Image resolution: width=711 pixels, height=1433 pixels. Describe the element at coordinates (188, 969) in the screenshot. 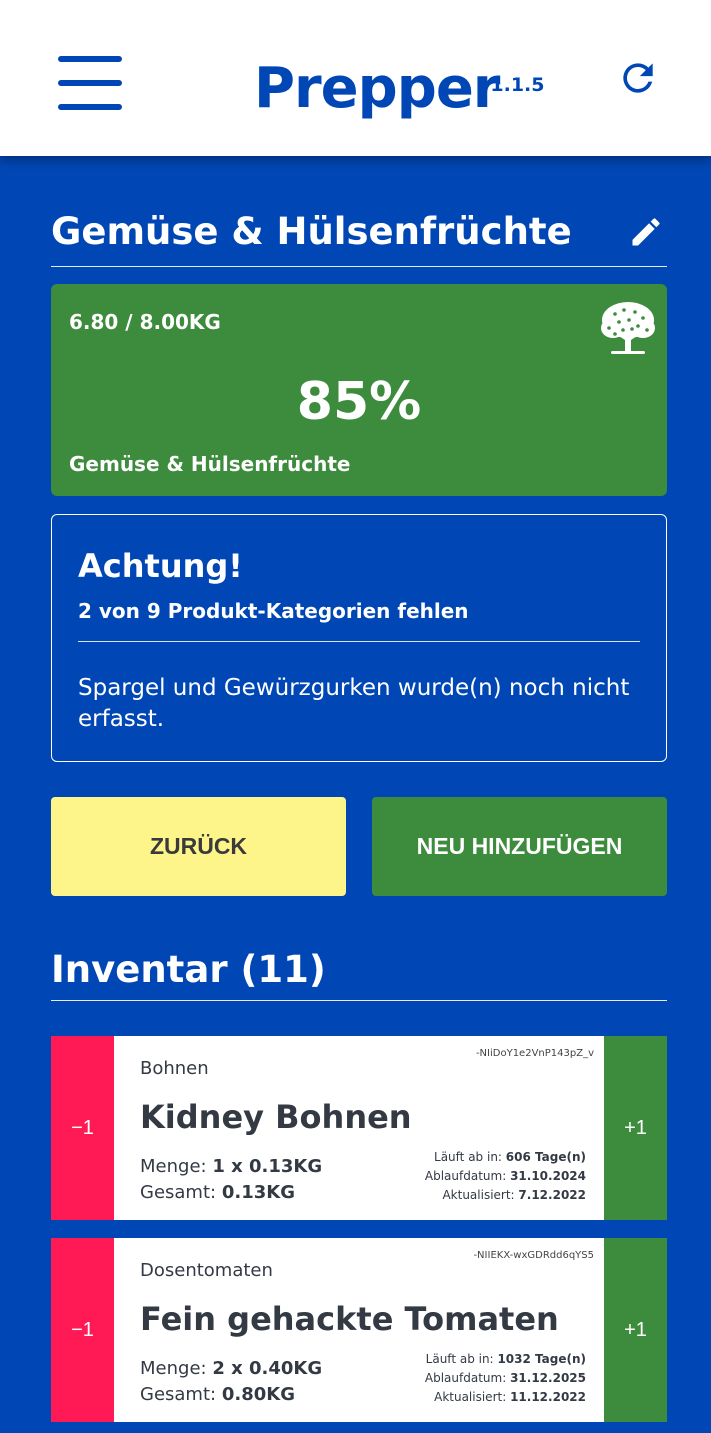

I see `inventory-title: Inventar (11)` at that location.